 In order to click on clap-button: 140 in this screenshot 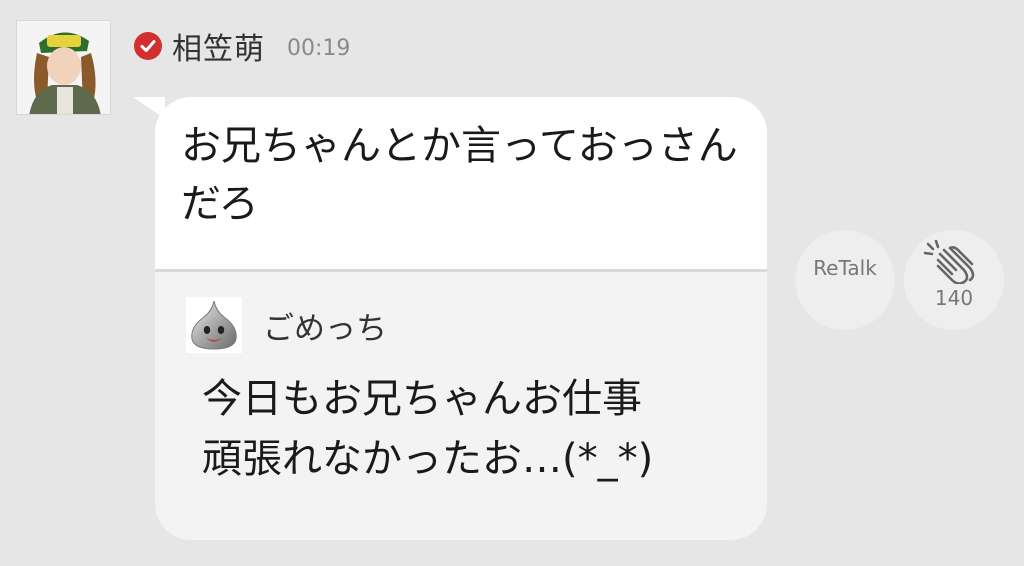, I will do `click(954, 280)`.